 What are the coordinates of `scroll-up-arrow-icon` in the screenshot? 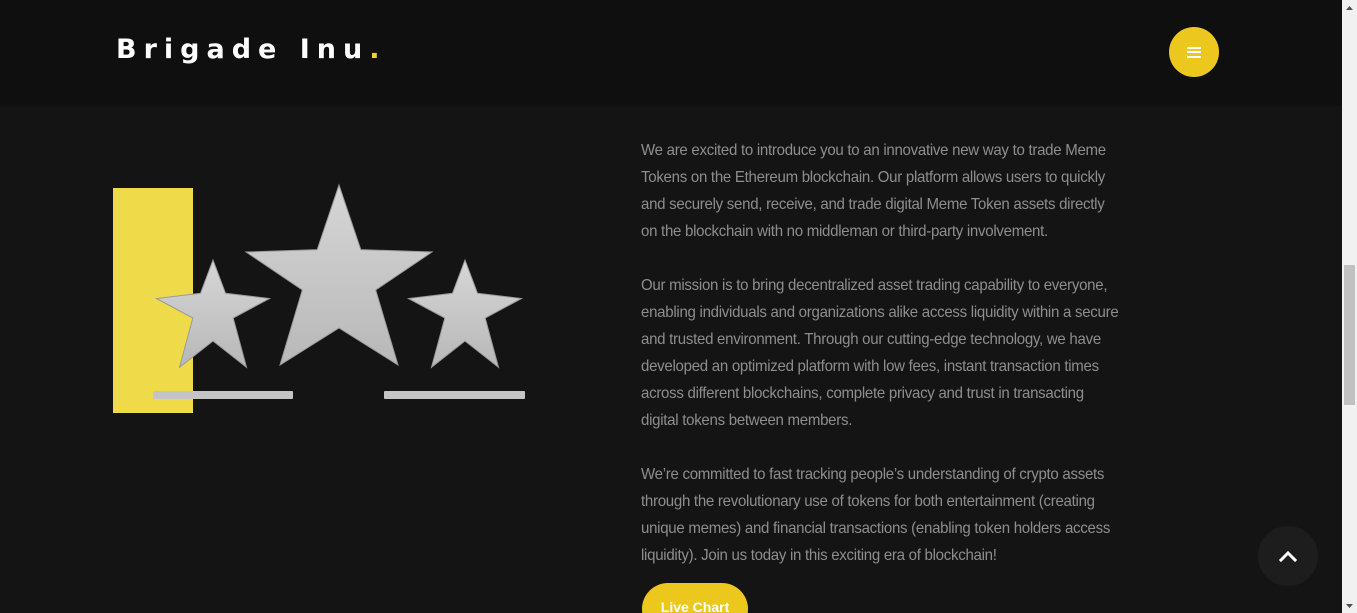 It's located at (1349, 7).